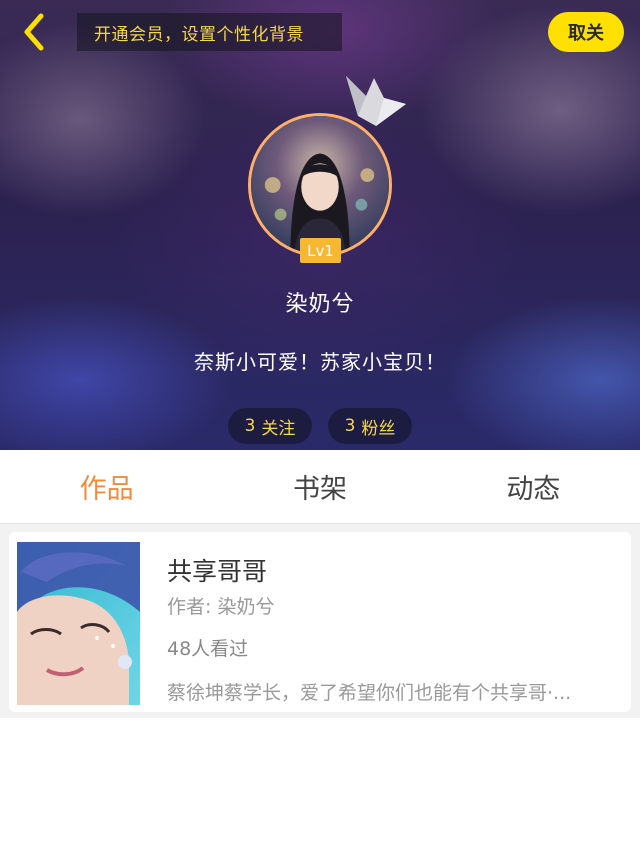 This screenshot has height=861, width=640. I want to click on fans-count-button: 3 粉丝, so click(370, 426).